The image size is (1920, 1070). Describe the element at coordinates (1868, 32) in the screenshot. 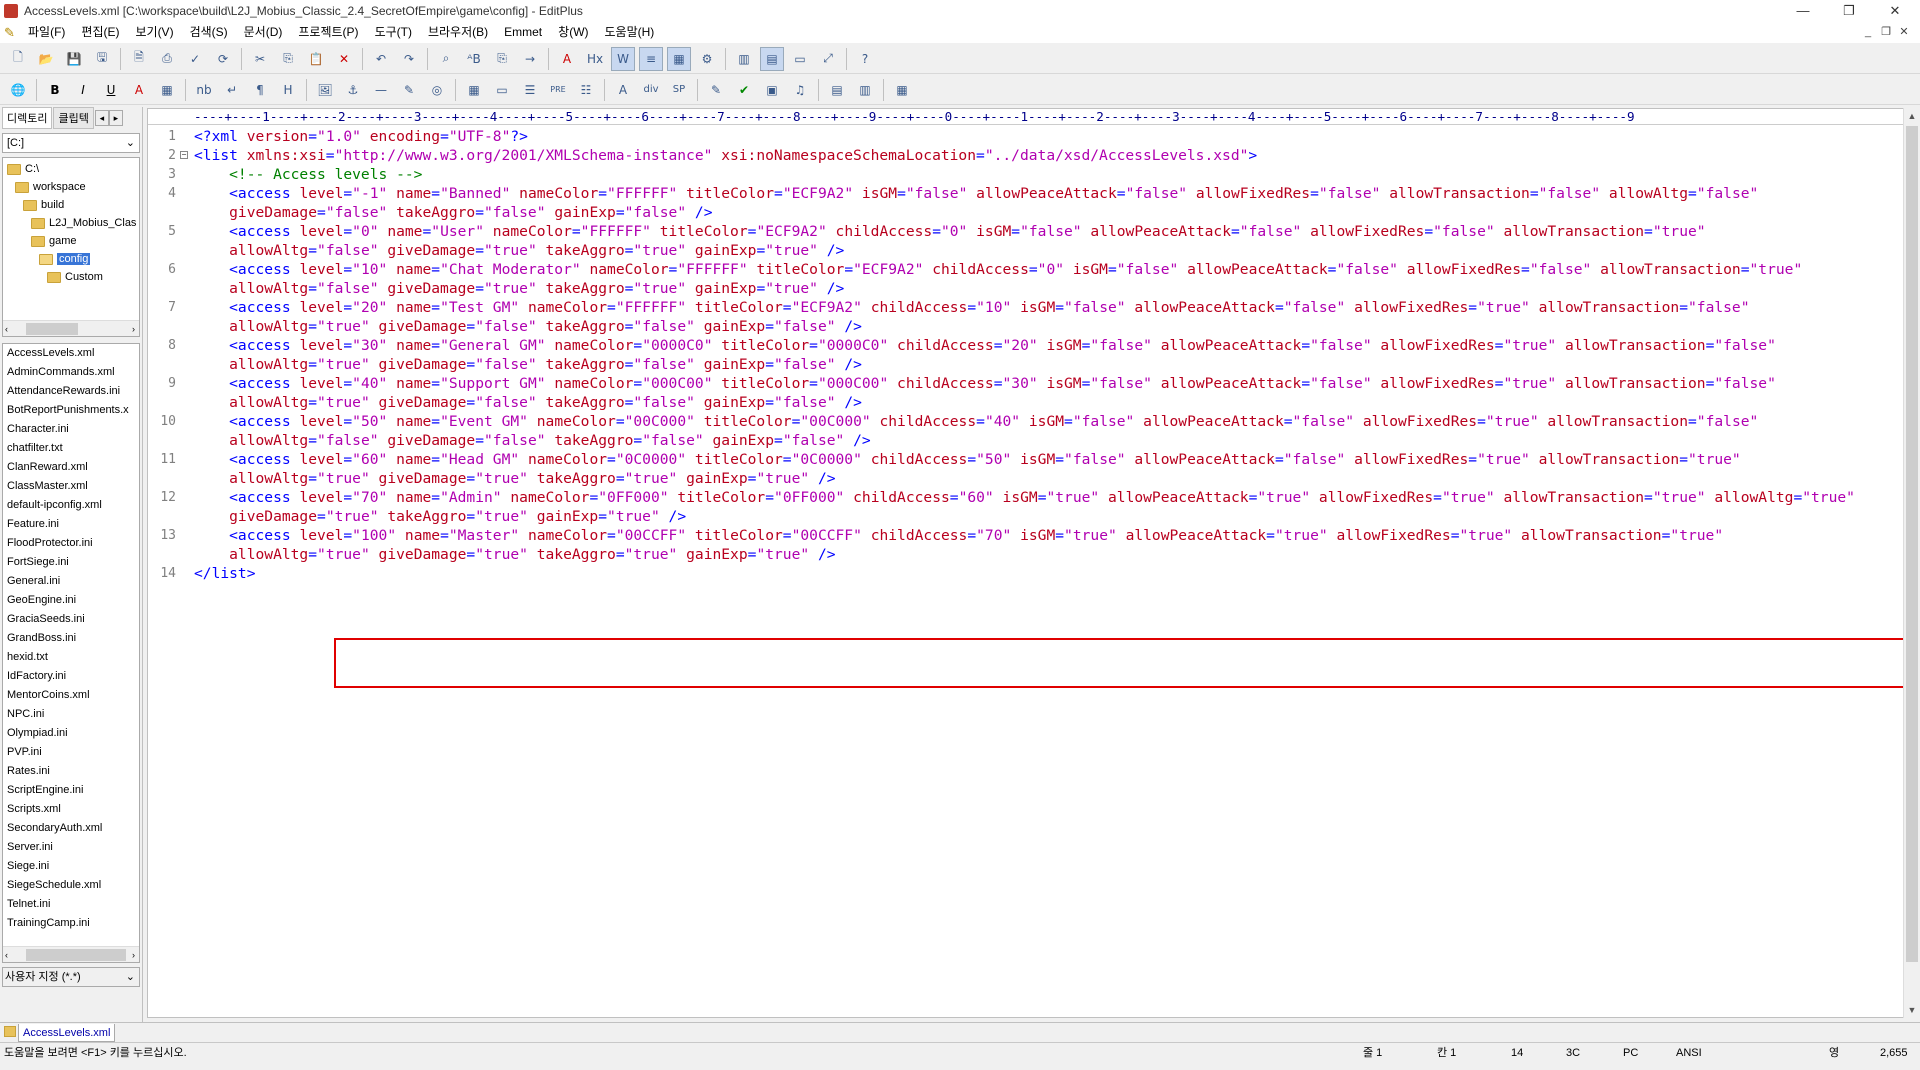

I see `mdi-minimize-icon: _` at that location.